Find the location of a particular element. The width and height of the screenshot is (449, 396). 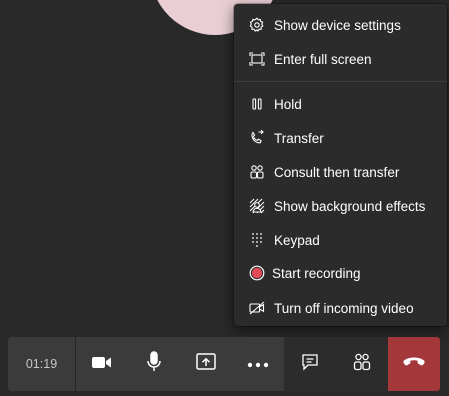

menu-item-turn-off-video: Turn off incoming video is located at coordinates (340, 308).